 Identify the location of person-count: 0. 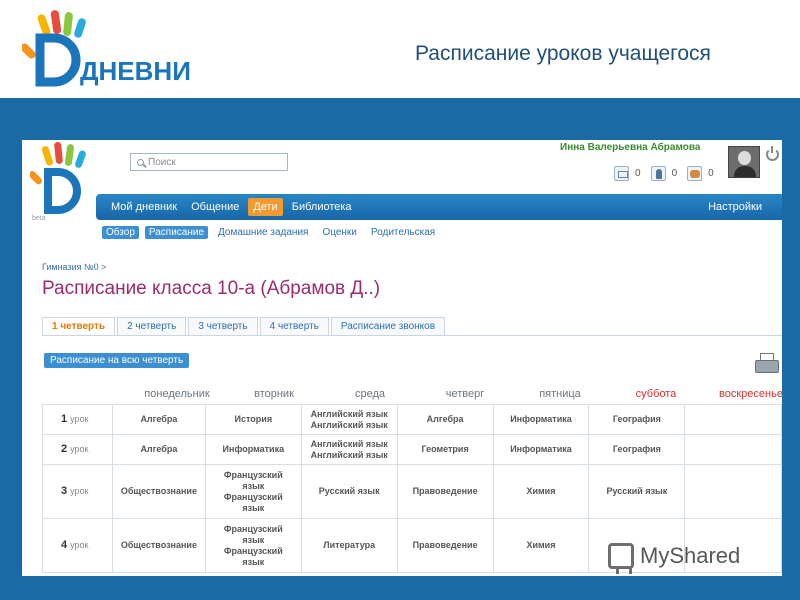
(674, 173).